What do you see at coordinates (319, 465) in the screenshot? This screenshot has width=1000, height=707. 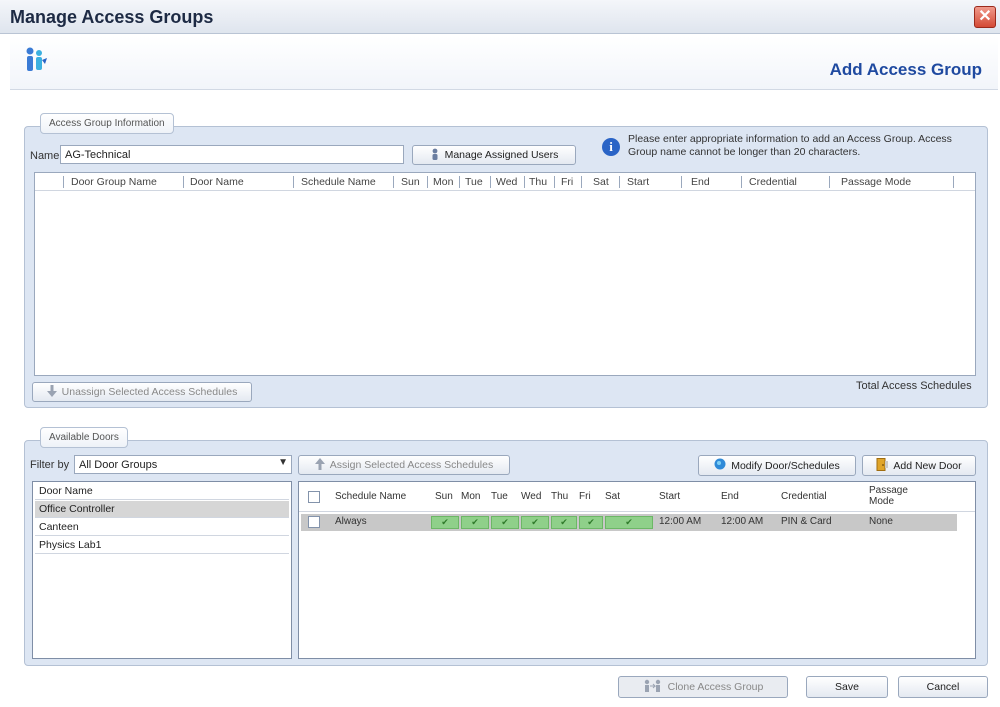 I see `arrow-up-icon` at bounding box center [319, 465].